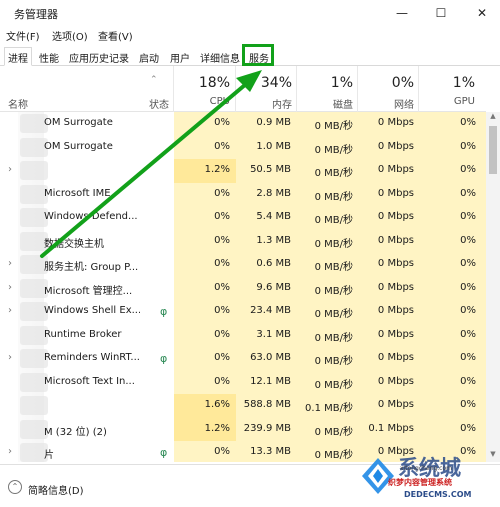 The height and width of the screenshot is (507, 500). I want to click on tab-details: 详细信息, so click(220, 56).